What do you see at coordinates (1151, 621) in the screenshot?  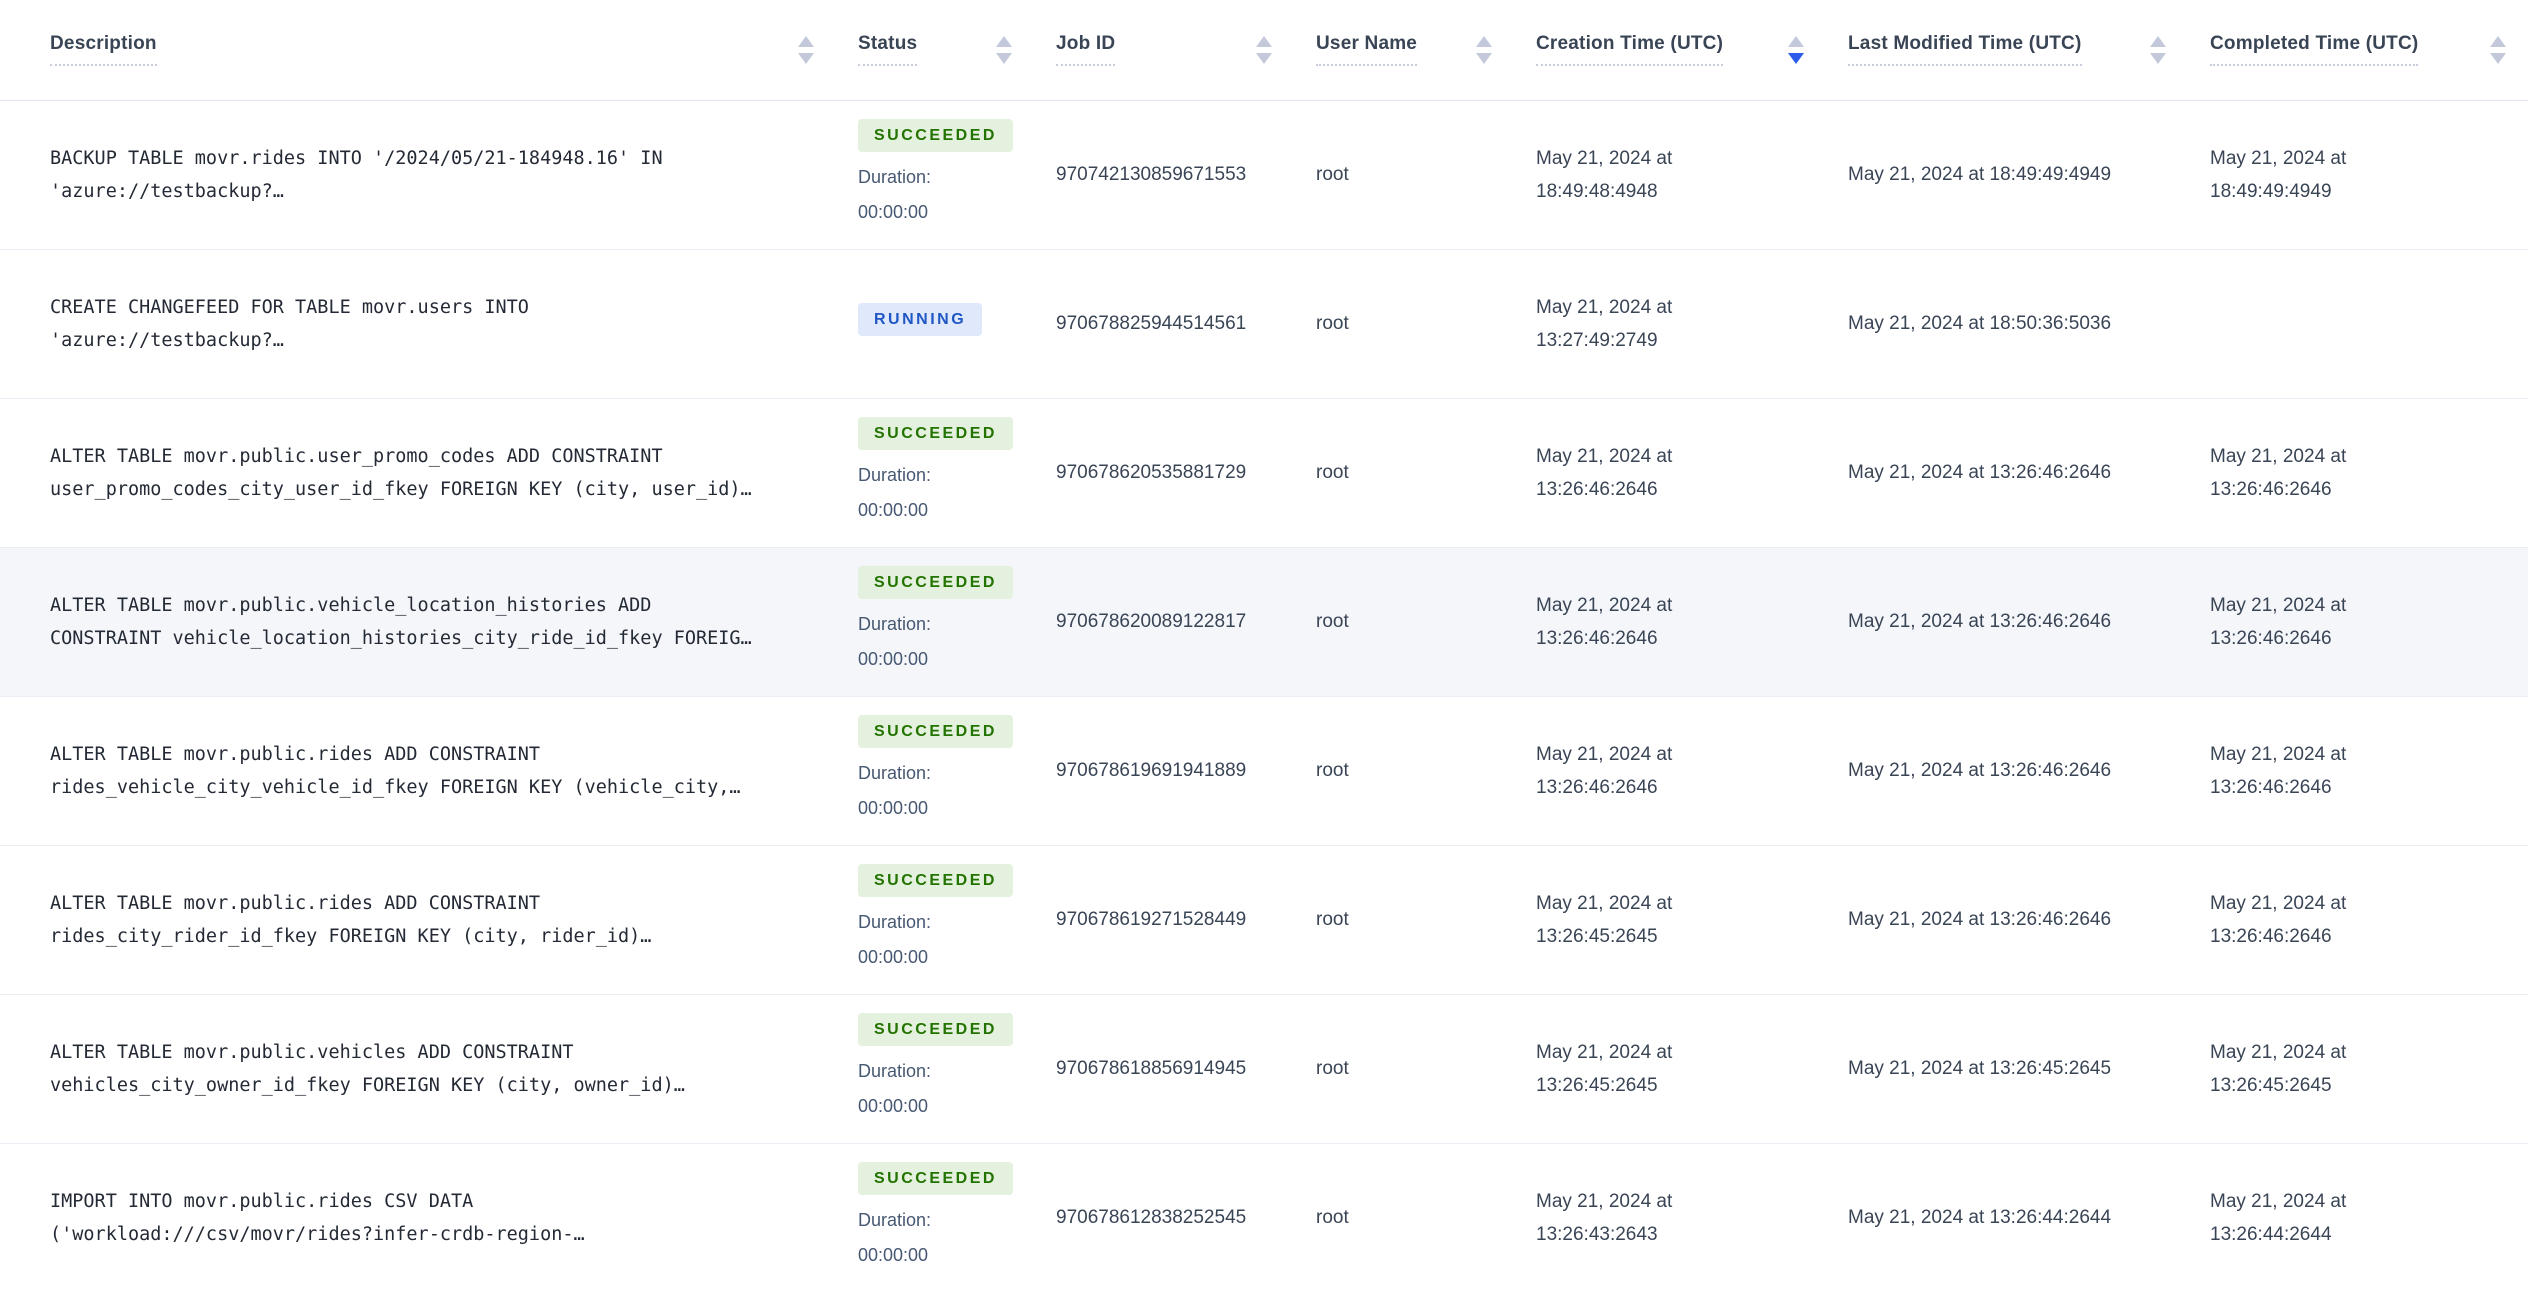 I see `job-id: 970678620089122817` at bounding box center [1151, 621].